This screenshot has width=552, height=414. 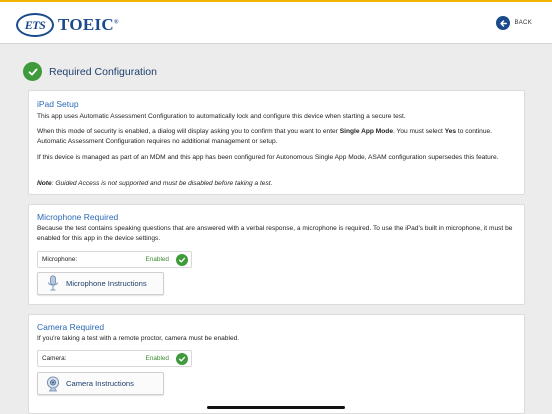 I want to click on microphone-status-label: Microphone:, so click(x=60, y=259).